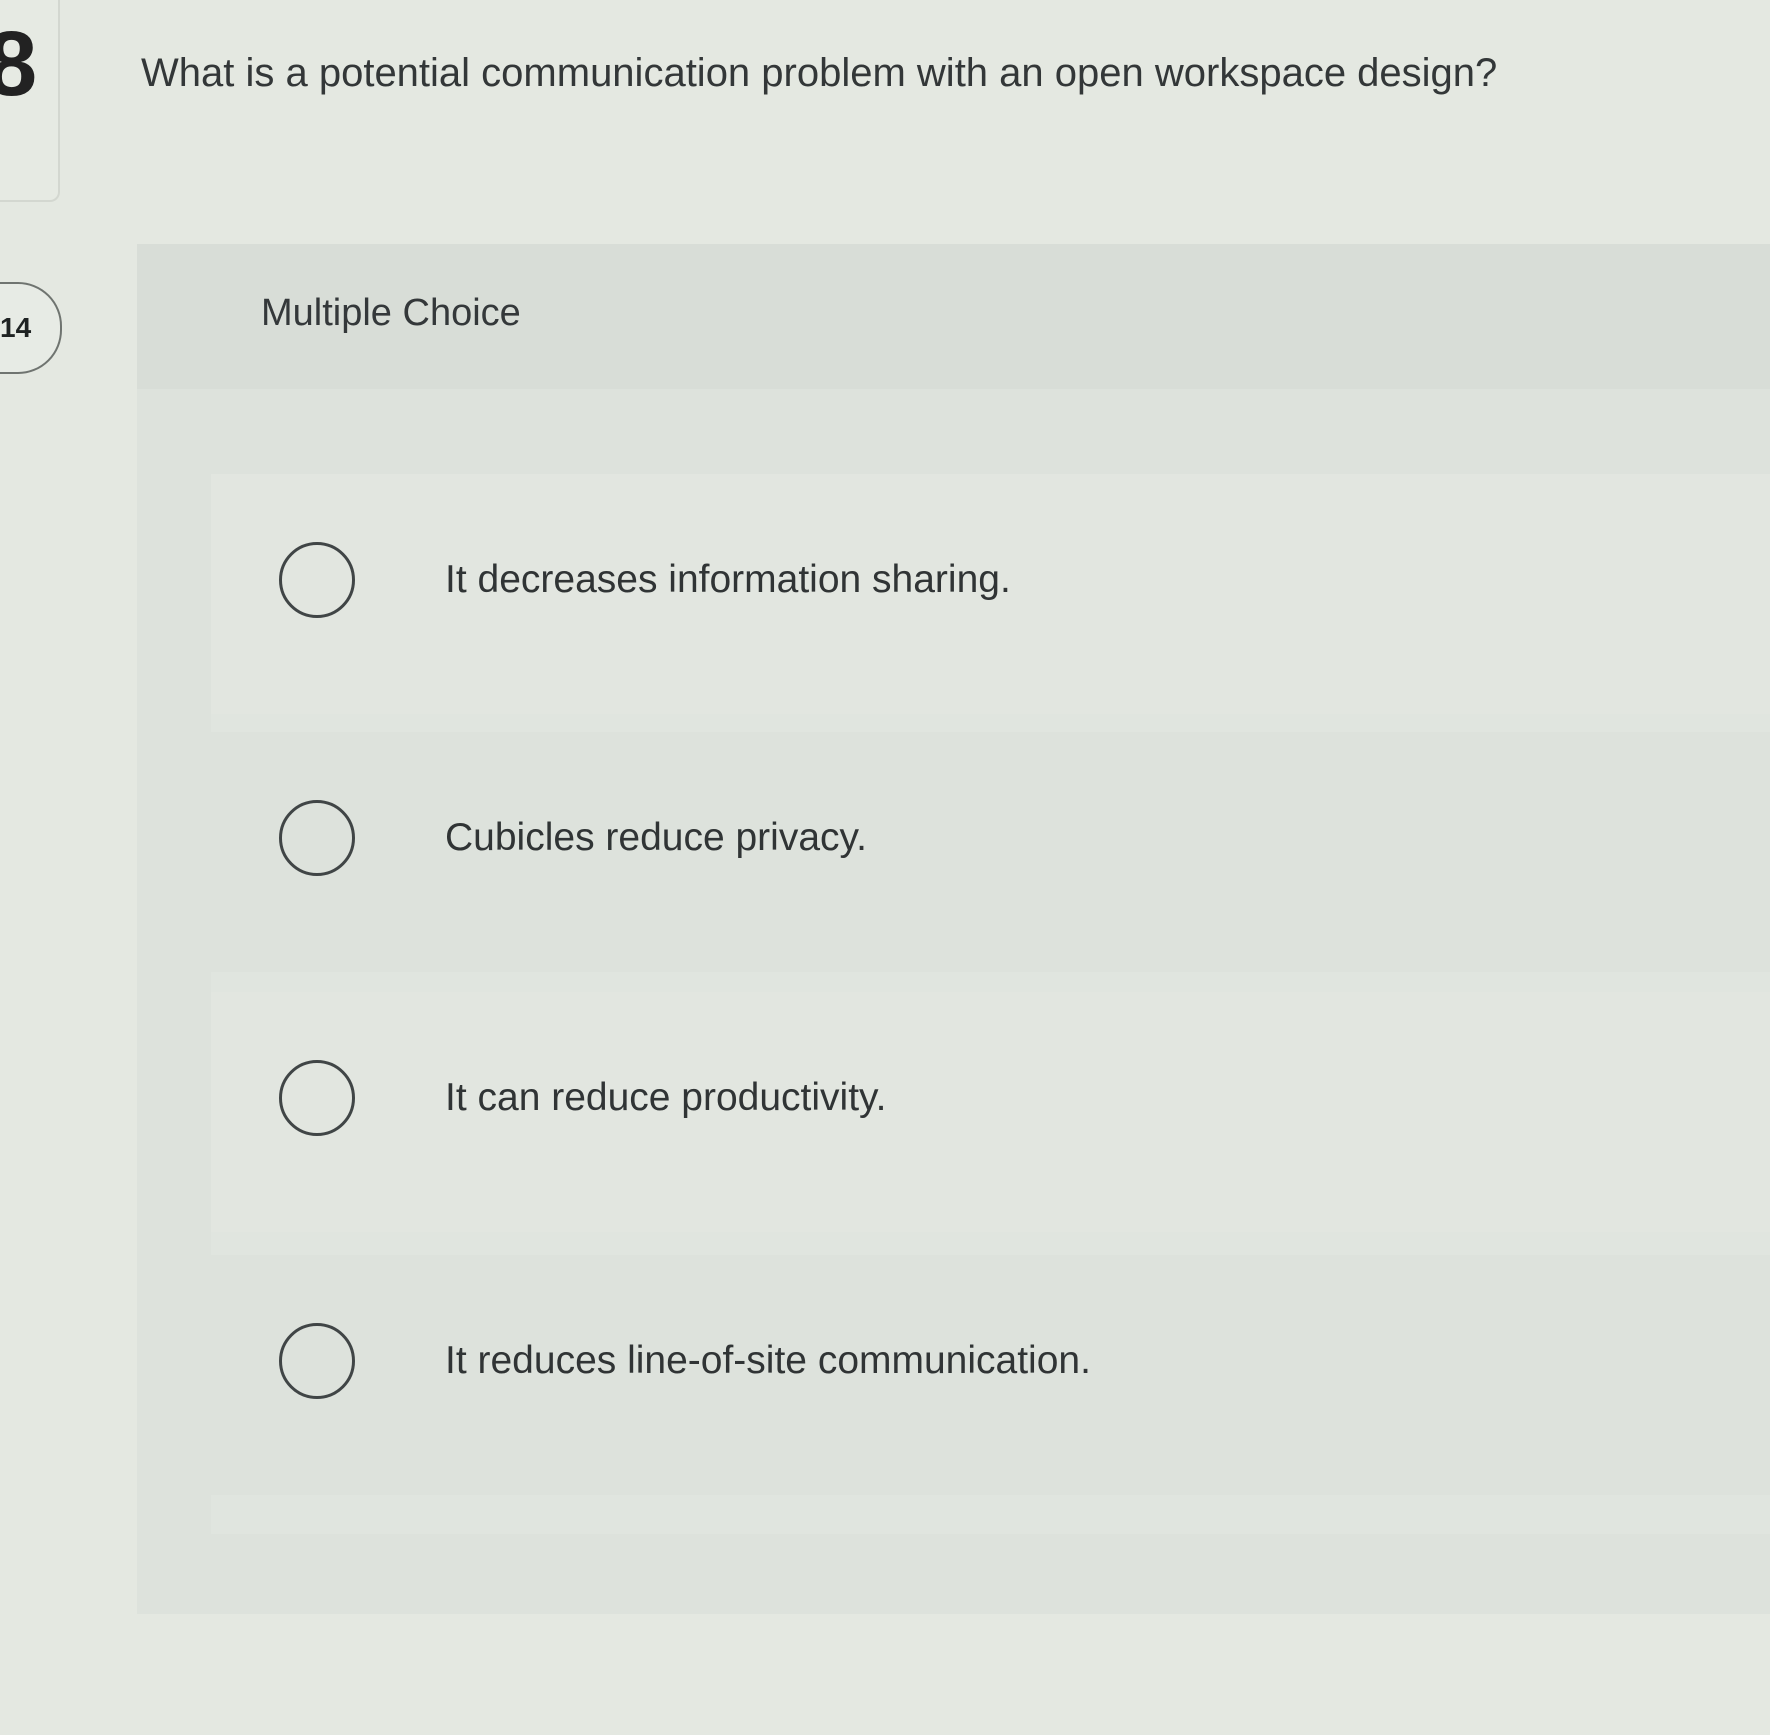 Image resolution: width=1770 pixels, height=1735 pixels. Describe the element at coordinates (656, 838) in the screenshot. I see `choice-label: Cubicles reduce privacy.` at that location.